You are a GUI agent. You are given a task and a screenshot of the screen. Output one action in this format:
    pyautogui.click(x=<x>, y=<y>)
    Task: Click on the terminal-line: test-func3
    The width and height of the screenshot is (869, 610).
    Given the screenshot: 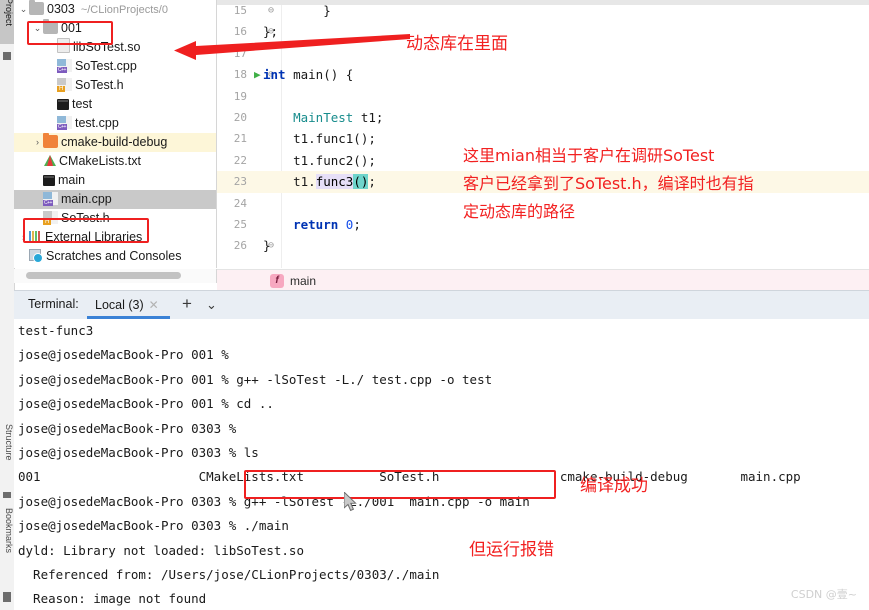 What is the action you would take?
    pyautogui.click(x=56, y=330)
    